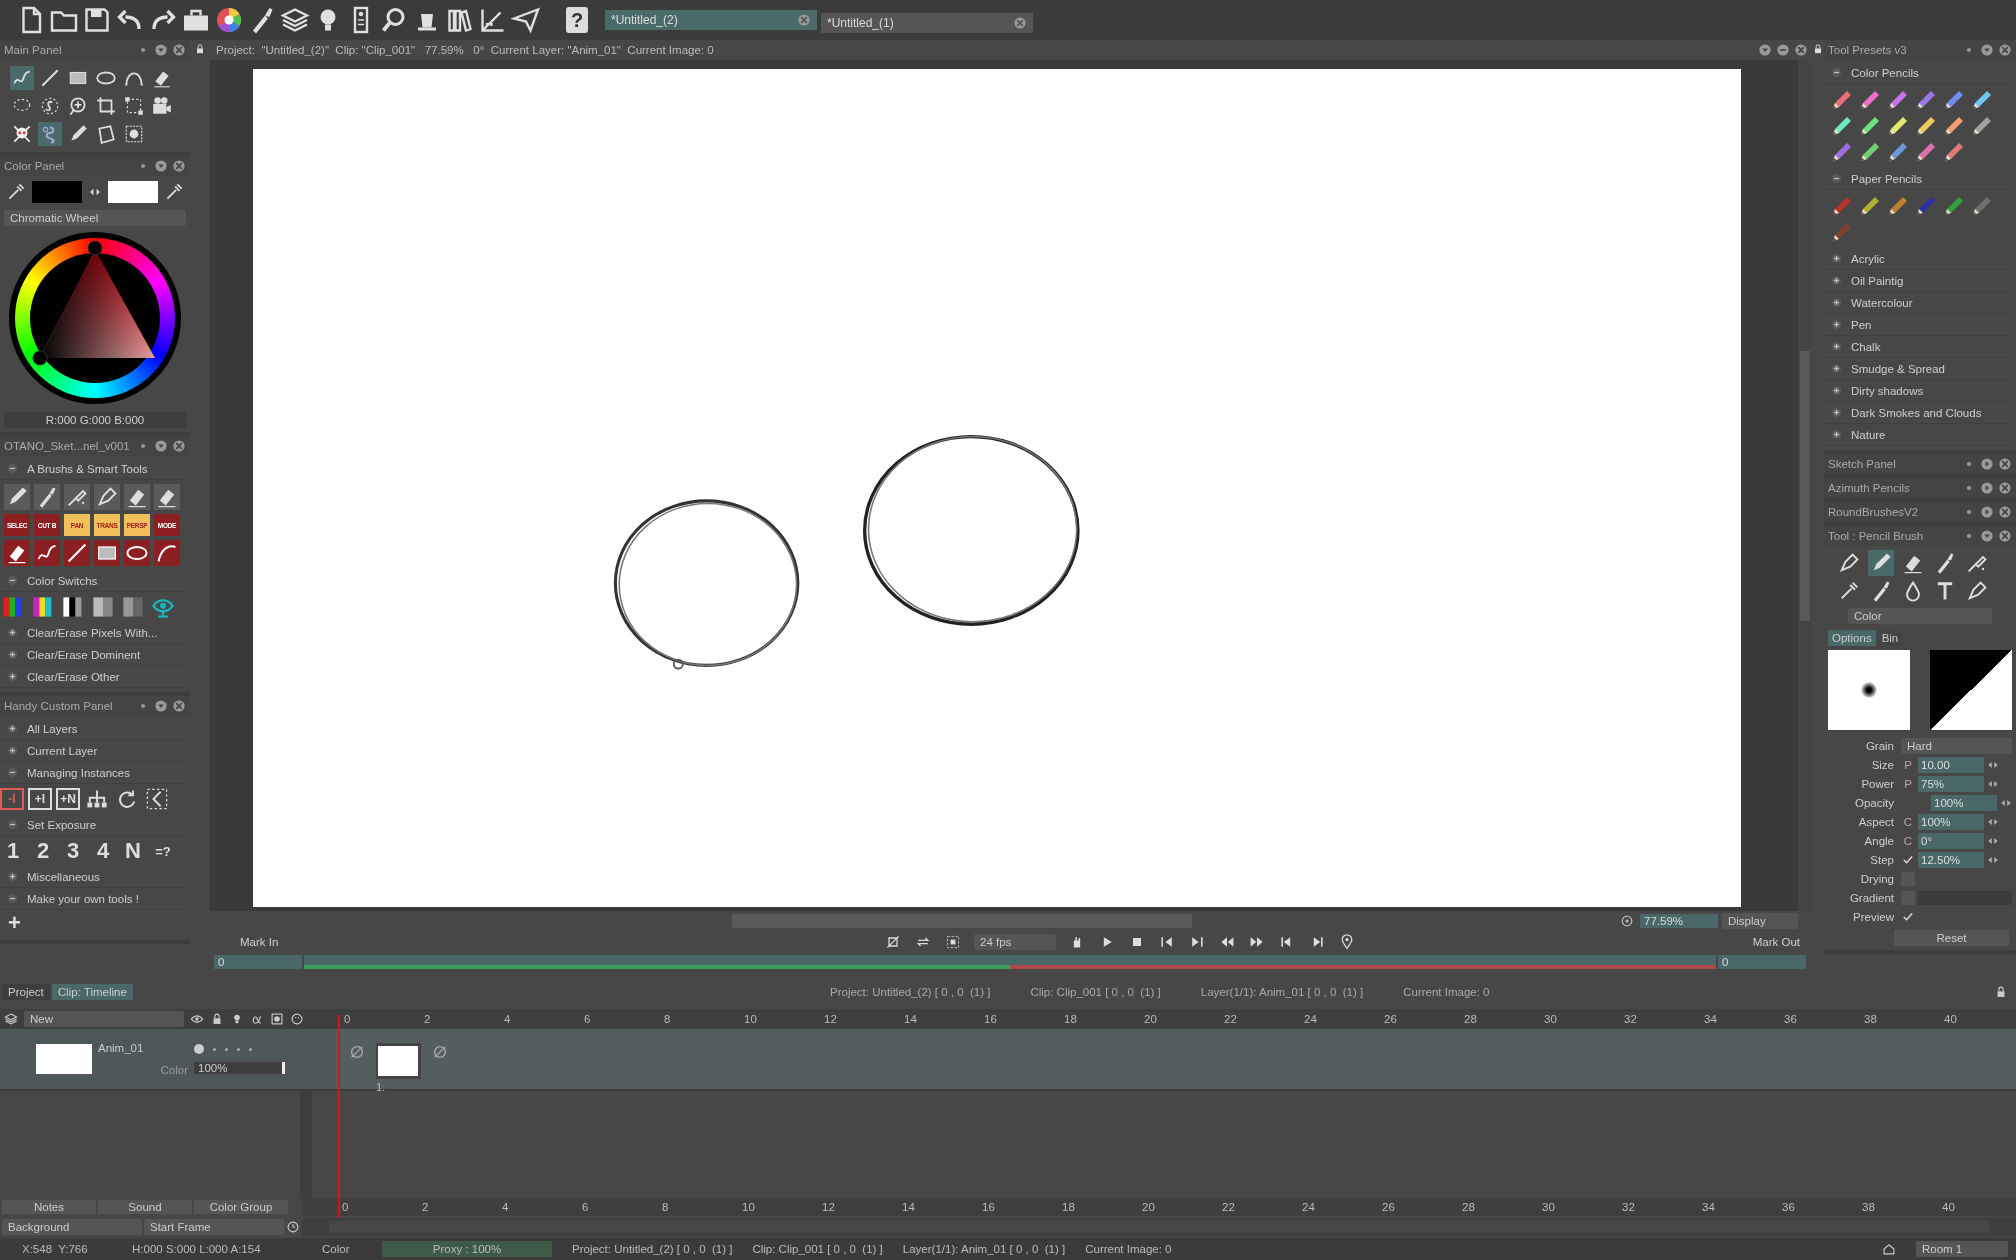 This screenshot has width=2016, height=1260. Describe the element at coordinates (77, 553) in the screenshot. I see `line-icon` at that location.